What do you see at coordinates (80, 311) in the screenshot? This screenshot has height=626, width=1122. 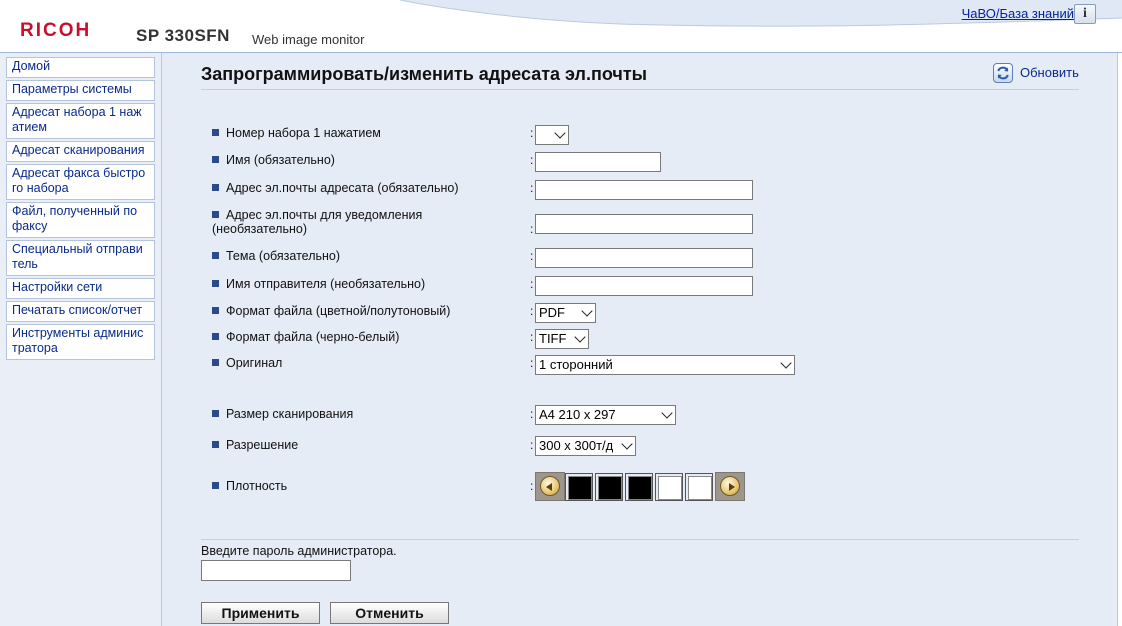 I see `sidebar-item-print-list-report: Печатать список/отчет` at bounding box center [80, 311].